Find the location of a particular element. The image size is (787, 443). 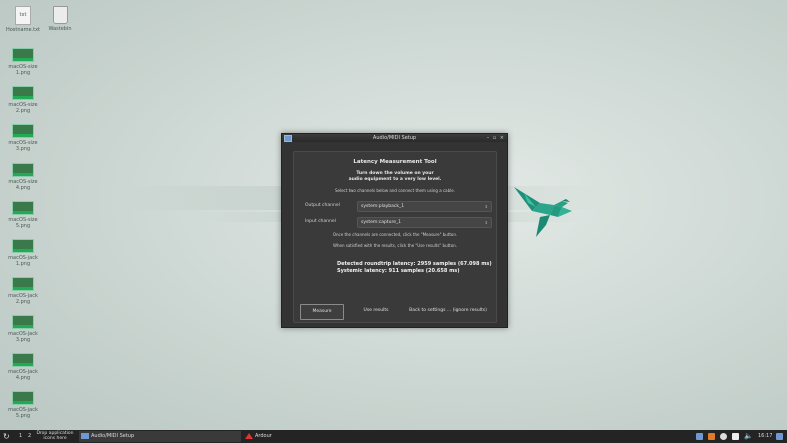

desktop-icon-label: macOS-size 2.png is located at coordinates (23, 108).